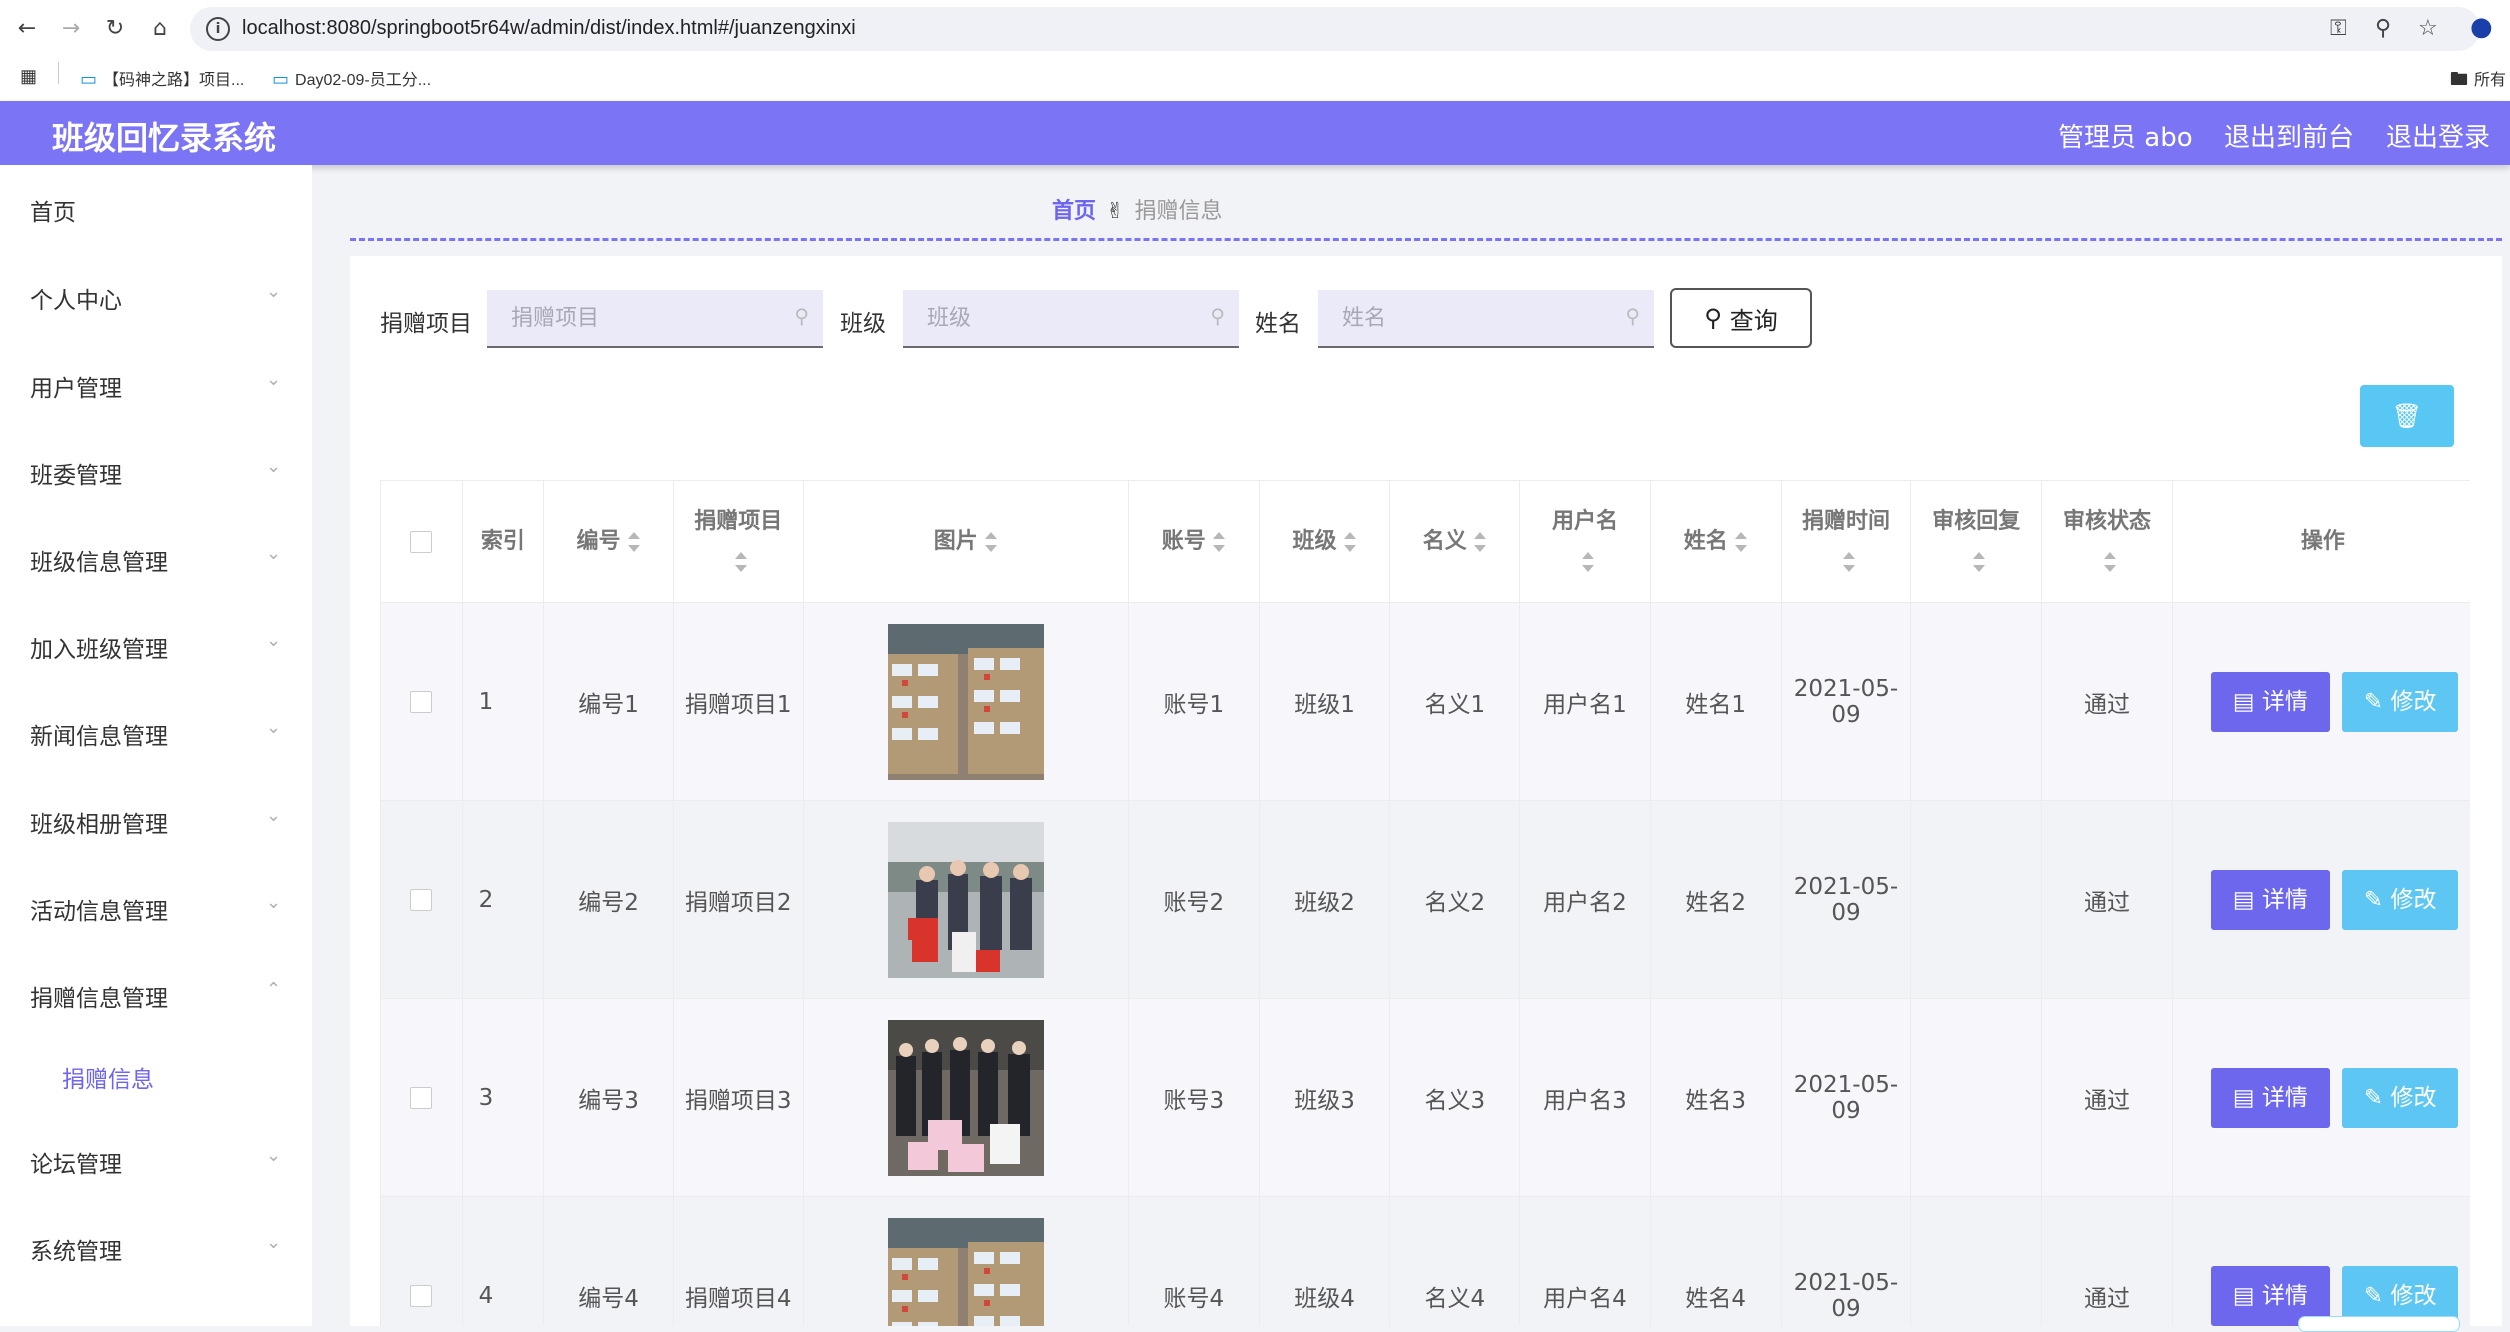 This screenshot has width=2510, height=1332. I want to click on cell-index: 3, so click(503, 1097).